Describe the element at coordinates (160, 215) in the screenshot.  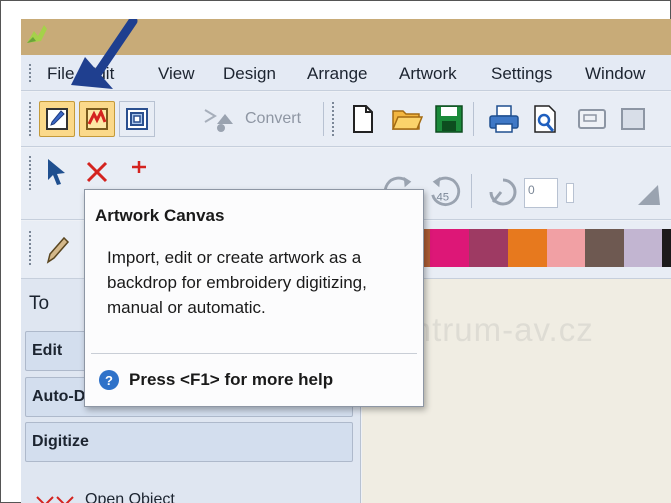
I see `tooltip-title: Artwork Canvas` at that location.